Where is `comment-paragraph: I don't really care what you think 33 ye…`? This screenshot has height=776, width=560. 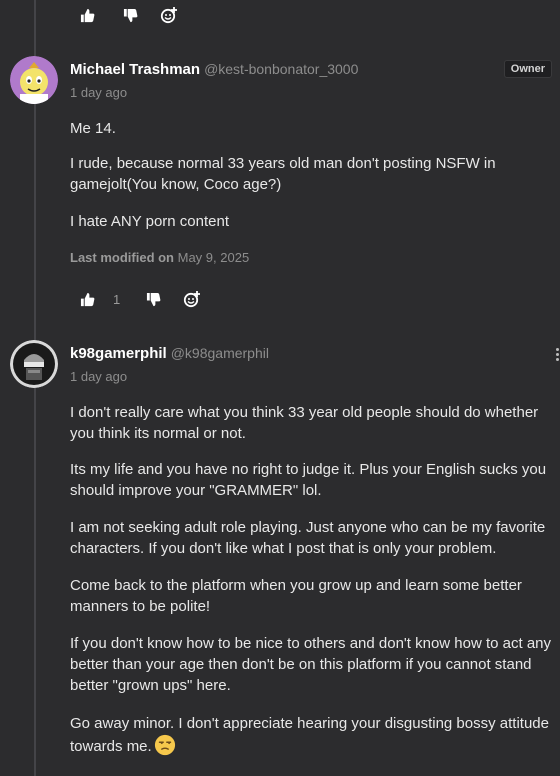
comment-paragraph: I don't really care what you think 33 ye… is located at coordinates (304, 423).